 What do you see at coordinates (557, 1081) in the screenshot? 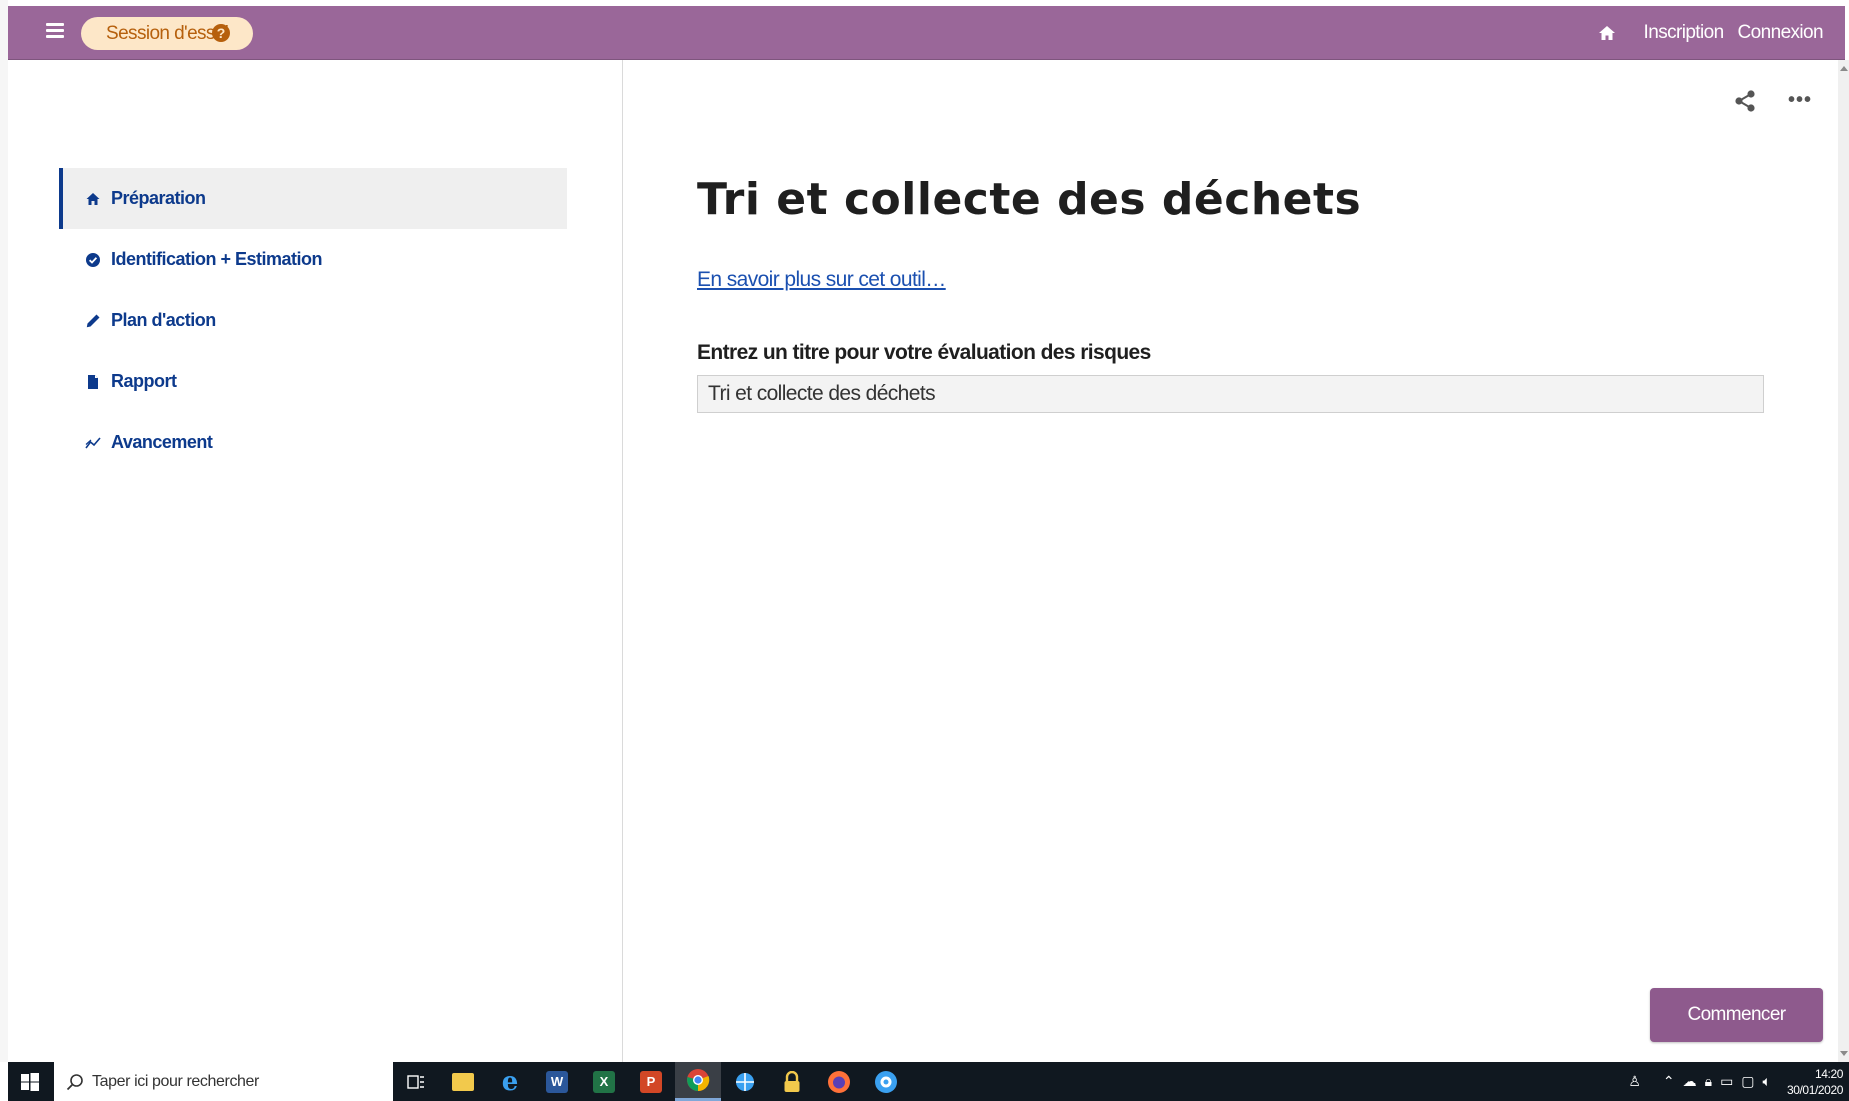
I see `word-icon: W` at bounding box center [557, 1081].